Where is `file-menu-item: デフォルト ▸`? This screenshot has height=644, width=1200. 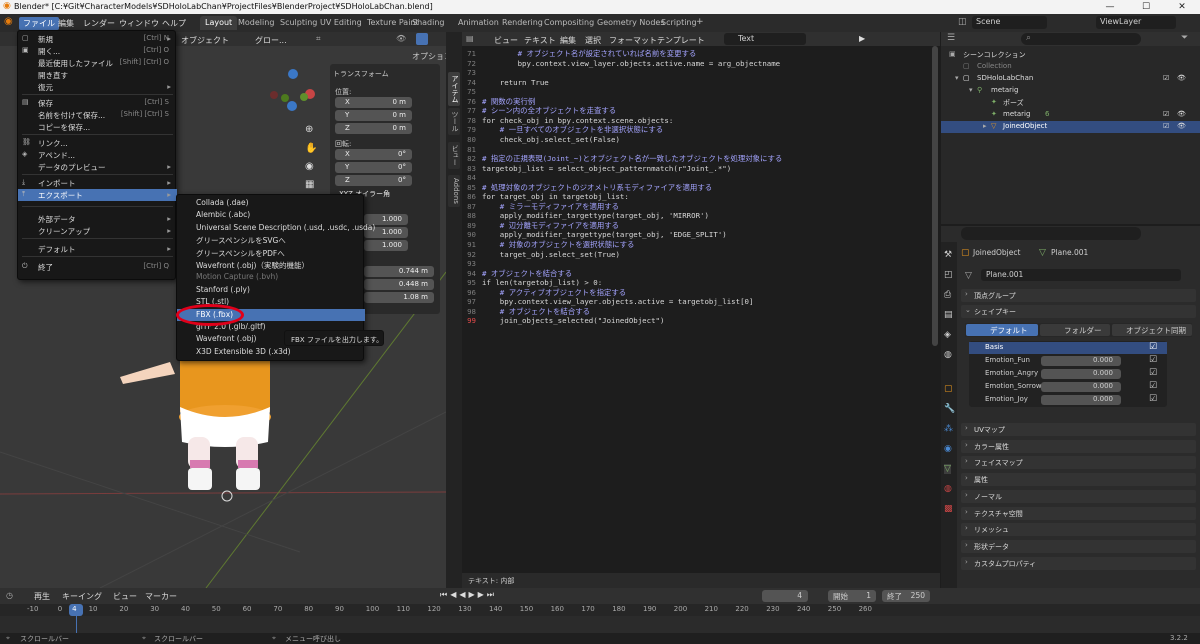
file-menu-item: デフォルト ▸ is located at coordinates (97, 249).